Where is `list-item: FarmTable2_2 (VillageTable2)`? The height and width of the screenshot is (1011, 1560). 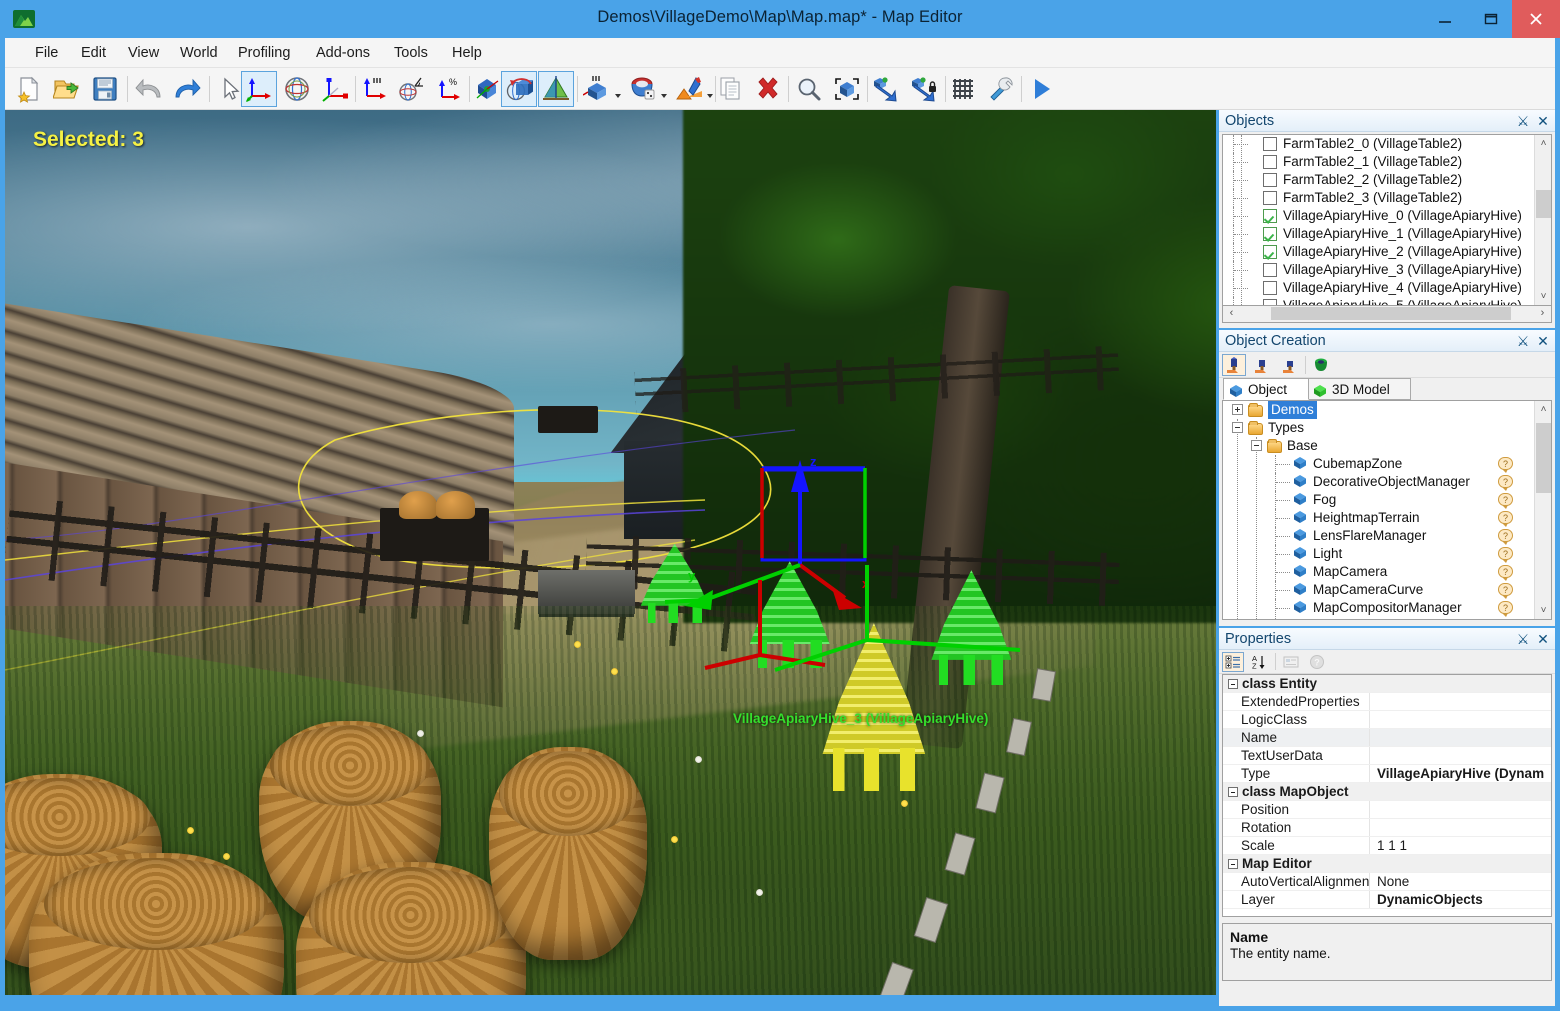 list-item: FarmTable2_2 (VillageTable2) is located at coordinates (1378, 180).